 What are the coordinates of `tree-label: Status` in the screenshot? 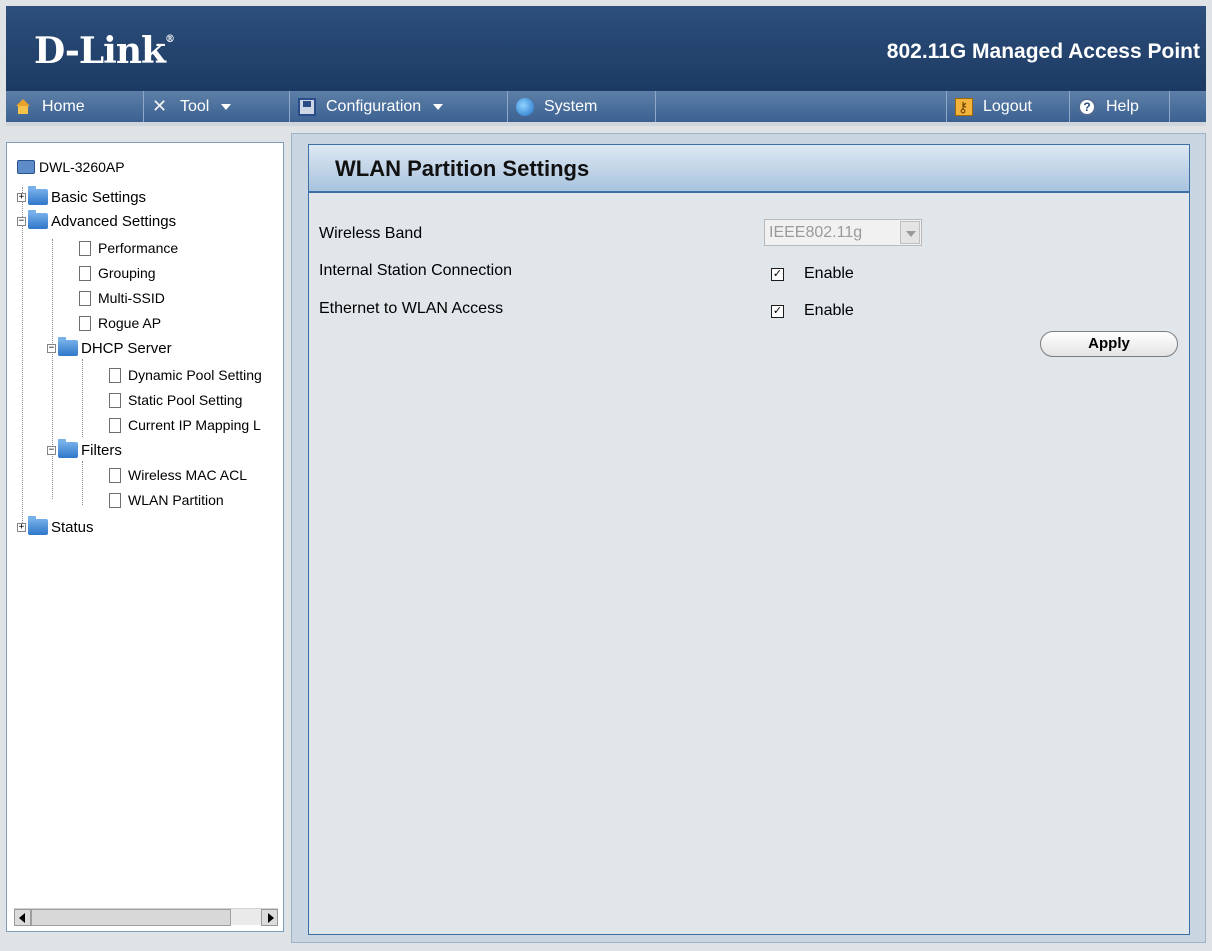 It's located at (72, 527).